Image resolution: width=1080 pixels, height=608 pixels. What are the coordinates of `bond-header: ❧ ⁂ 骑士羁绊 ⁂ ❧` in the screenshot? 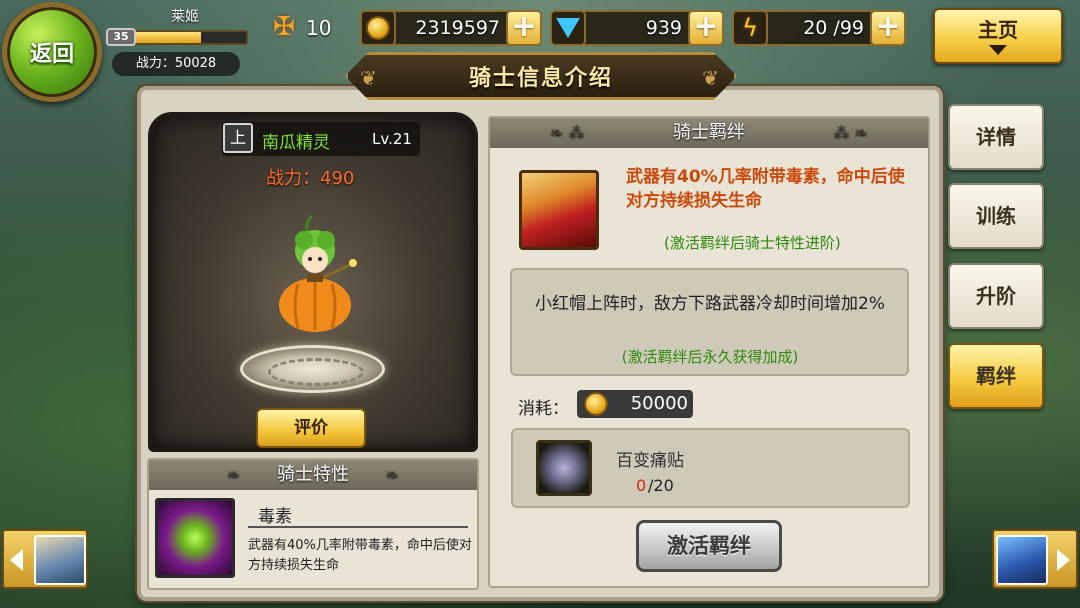 It's located at (709, 133).